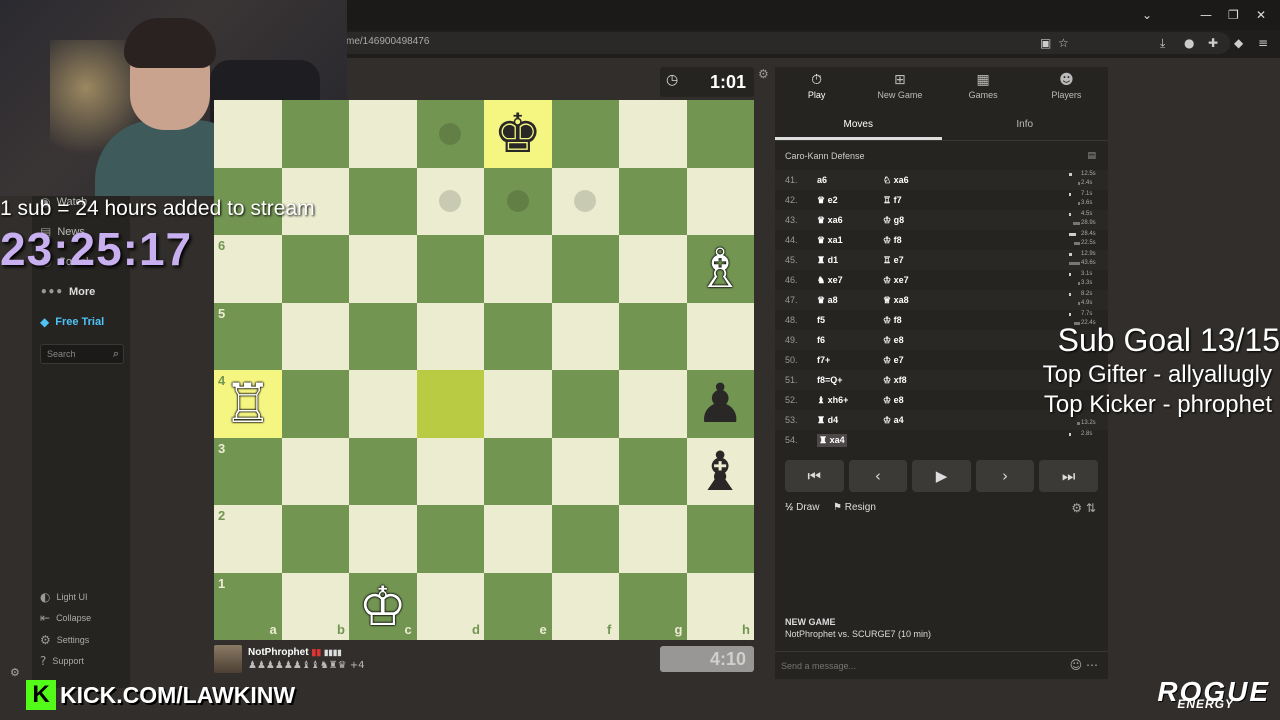 This screenshot has height=720, width=1280. I want to click on black-move: ♔ e8, so click(893, 340).